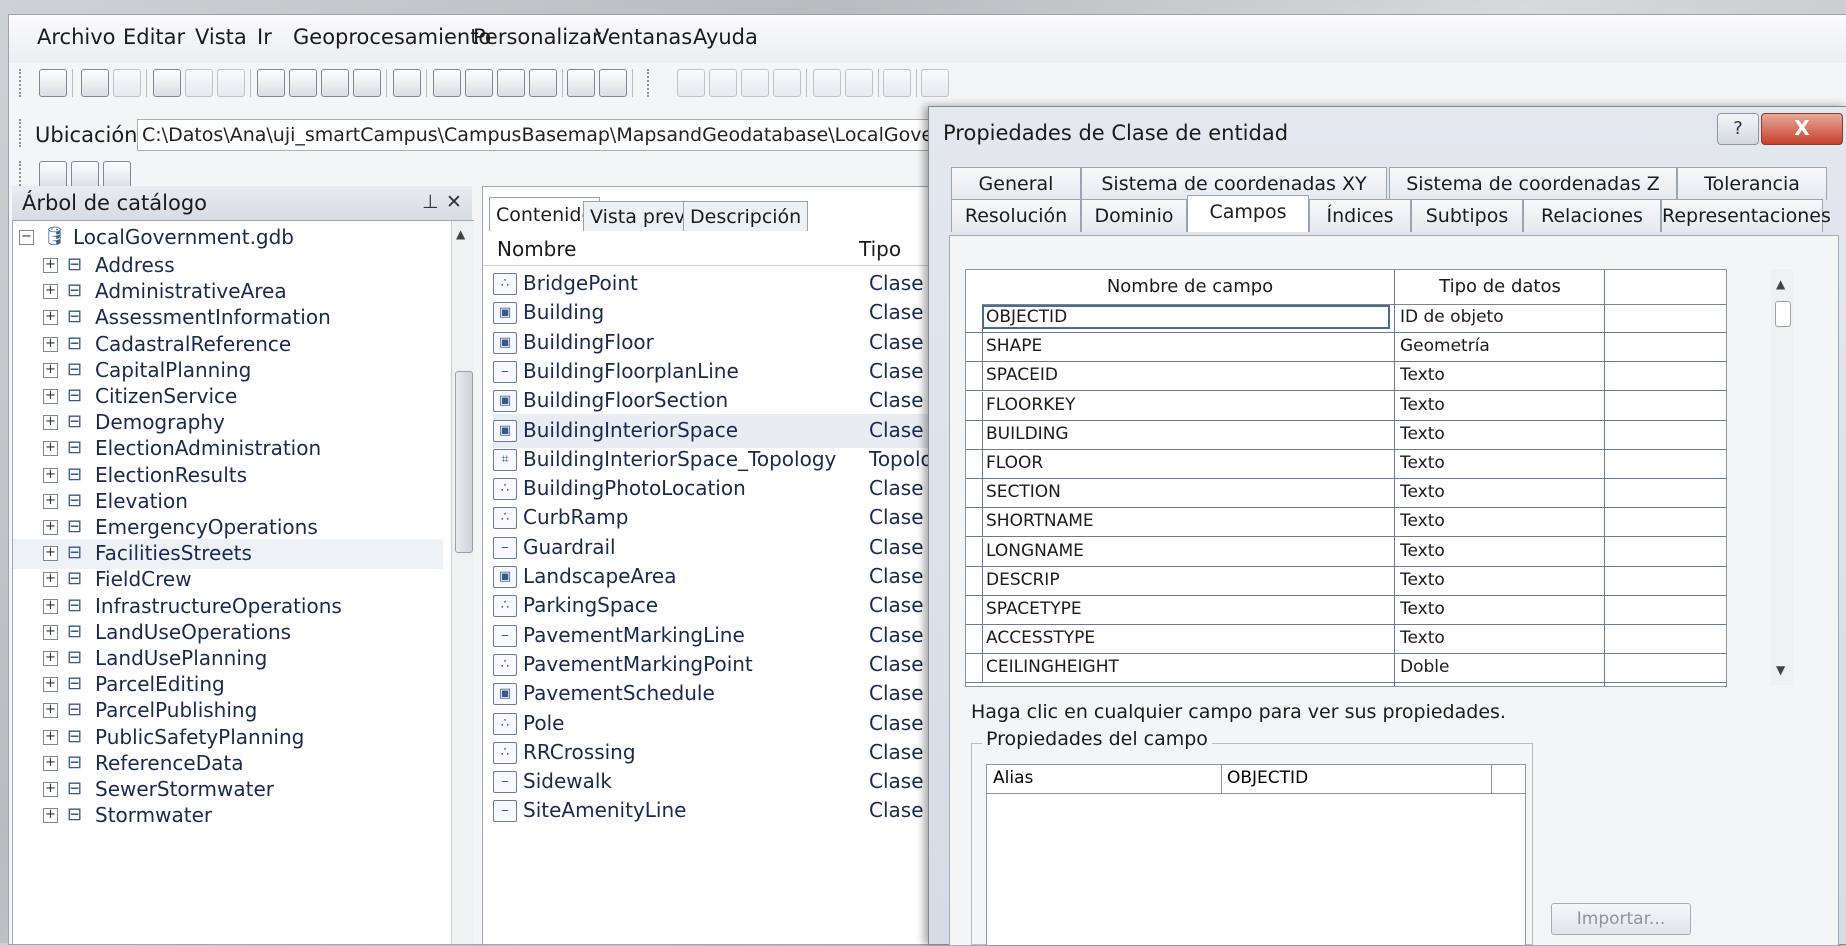 Image resolution: width=1846 pixels, height=946 pixels. What do you see at coordinates (76, 37) in the screenshot?
I see `menu-item-archivo: Archivo` at bounding box center [76, 37].